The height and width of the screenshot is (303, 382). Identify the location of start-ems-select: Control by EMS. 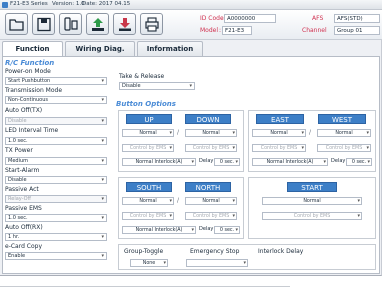
(312, 216).